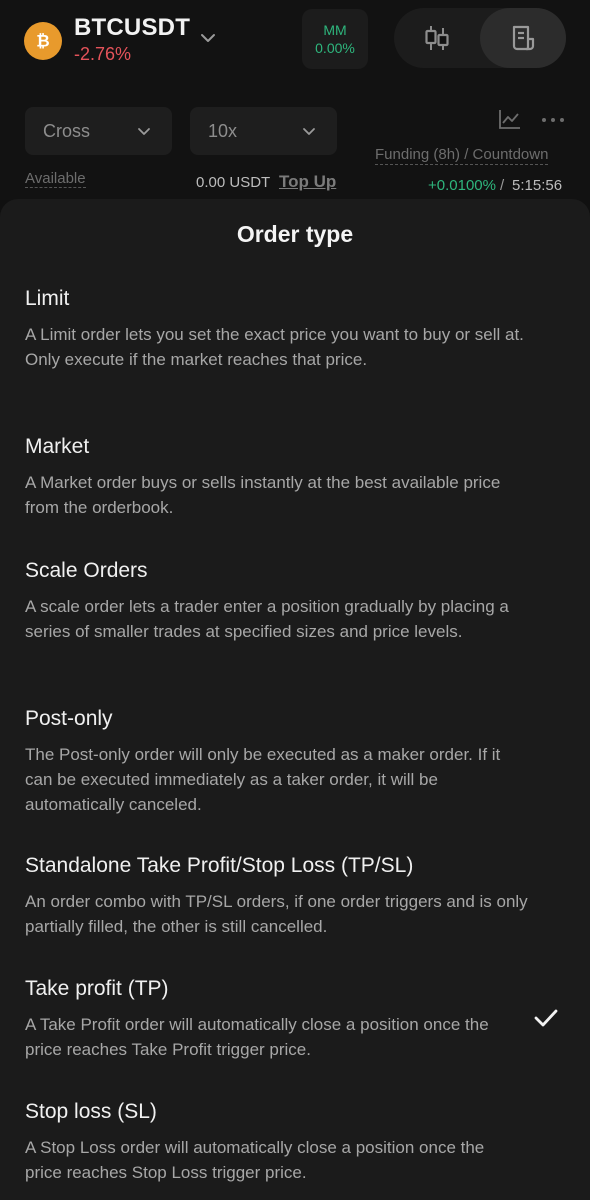 Image resolution: width=590 pixels, height=1200 pixels. What do you see at coordinates (223, 130) in the screenshot?
I see `leverage-value: 10x` at bounding box center [223, 130].